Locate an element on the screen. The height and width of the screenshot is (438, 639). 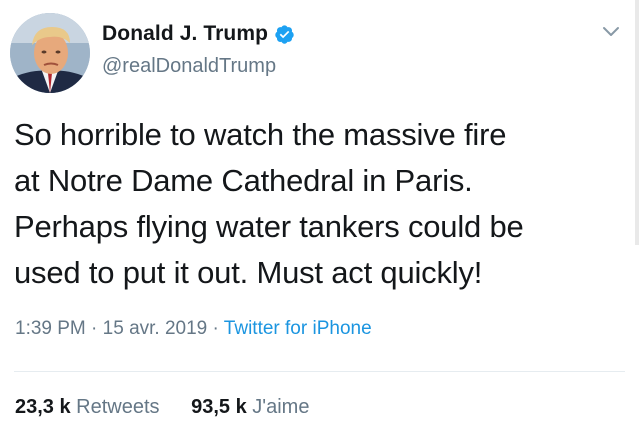
retweets-count: 23,3 k is located at coordinates (43, 407).